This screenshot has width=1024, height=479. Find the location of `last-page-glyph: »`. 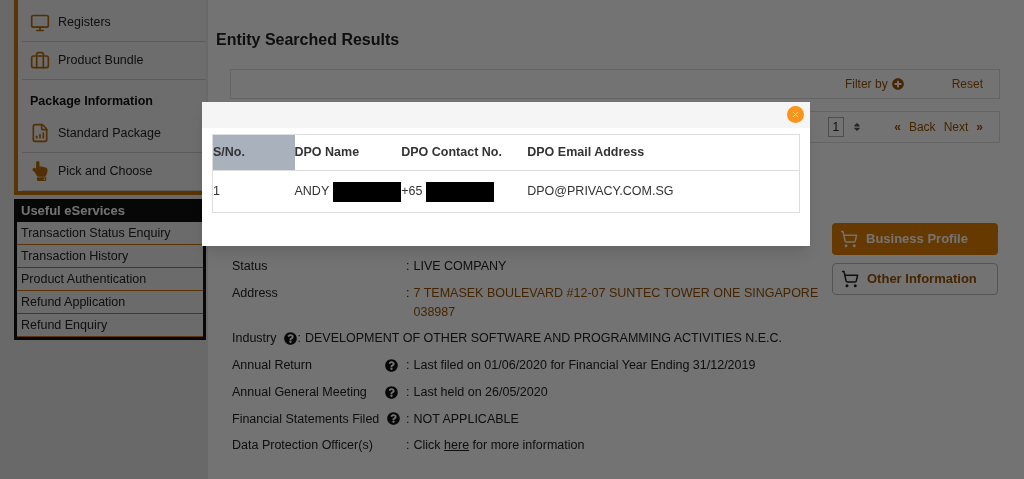

last-page-glyph: » is located at coordinates (979, 127).